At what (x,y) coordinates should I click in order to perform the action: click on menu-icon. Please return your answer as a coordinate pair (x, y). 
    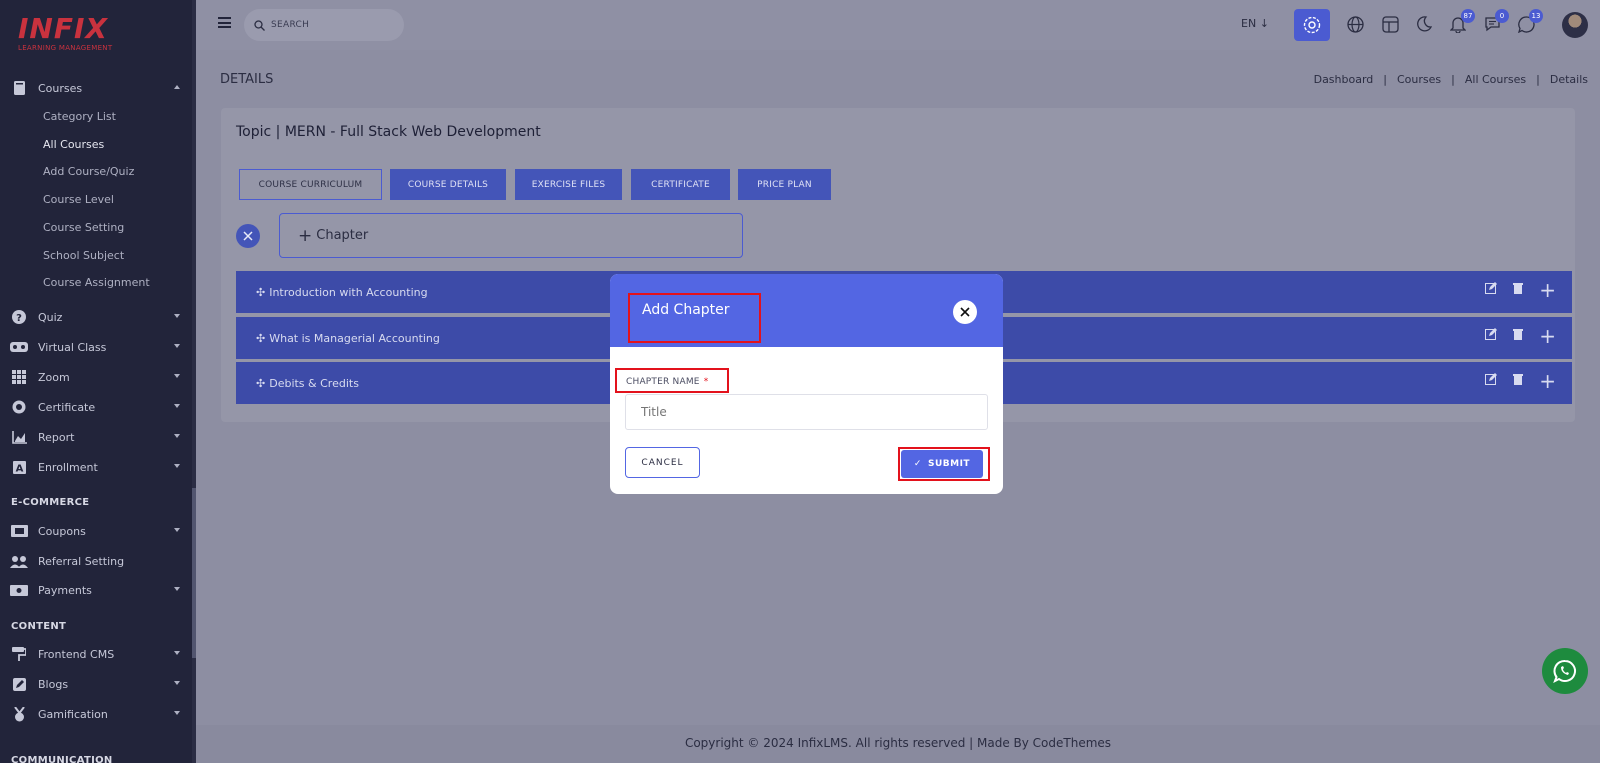
    Looking at the image, I should click on (224, 22).